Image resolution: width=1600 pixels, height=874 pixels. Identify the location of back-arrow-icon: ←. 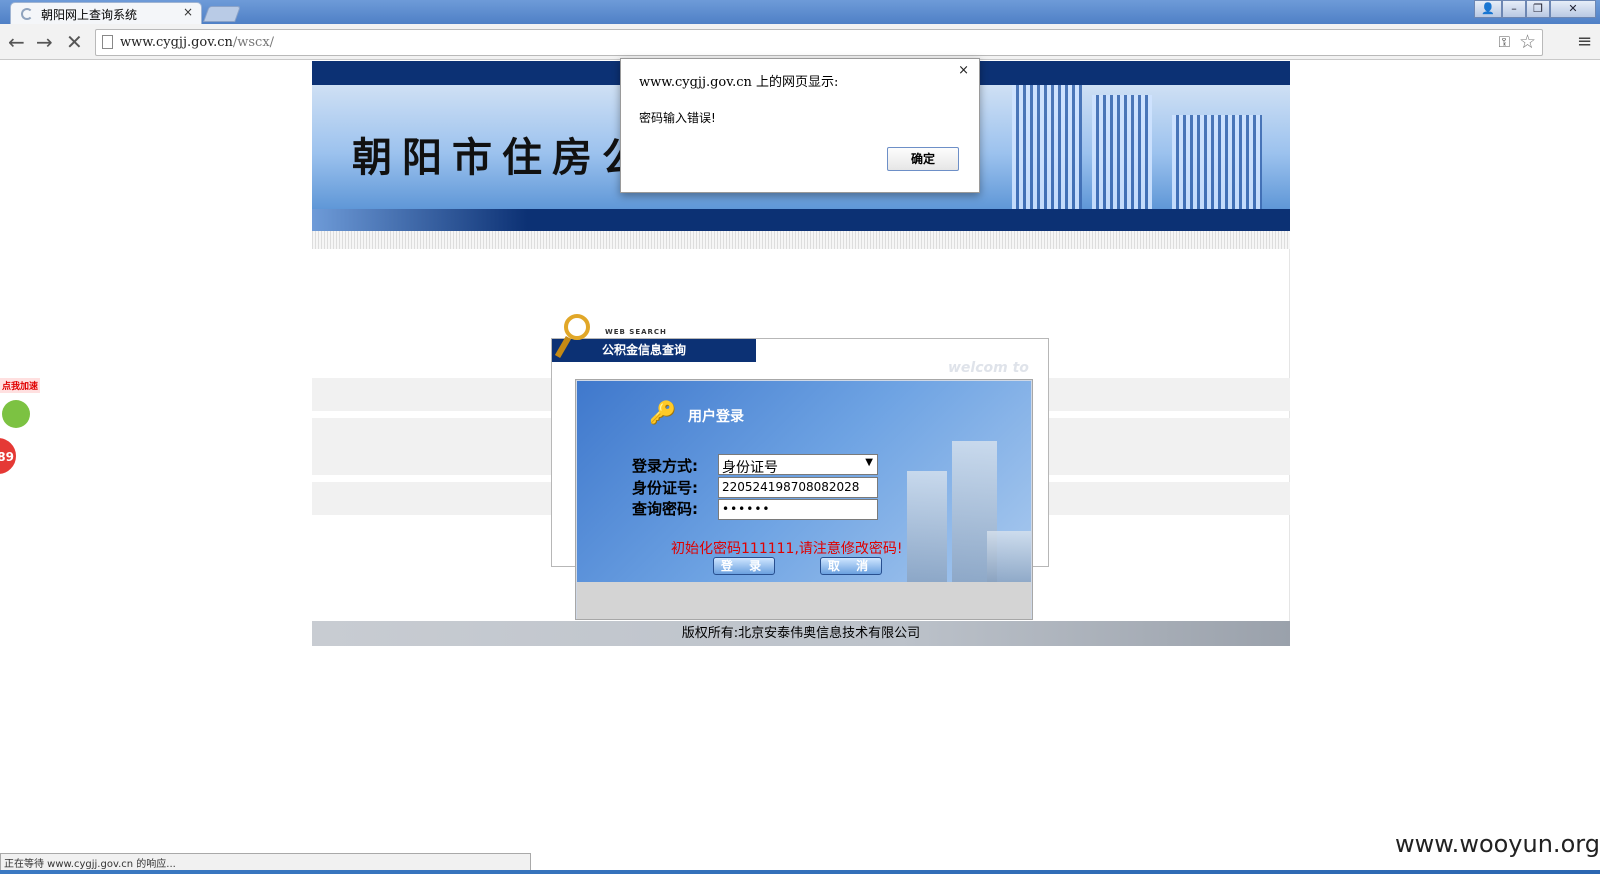
(16, 42).